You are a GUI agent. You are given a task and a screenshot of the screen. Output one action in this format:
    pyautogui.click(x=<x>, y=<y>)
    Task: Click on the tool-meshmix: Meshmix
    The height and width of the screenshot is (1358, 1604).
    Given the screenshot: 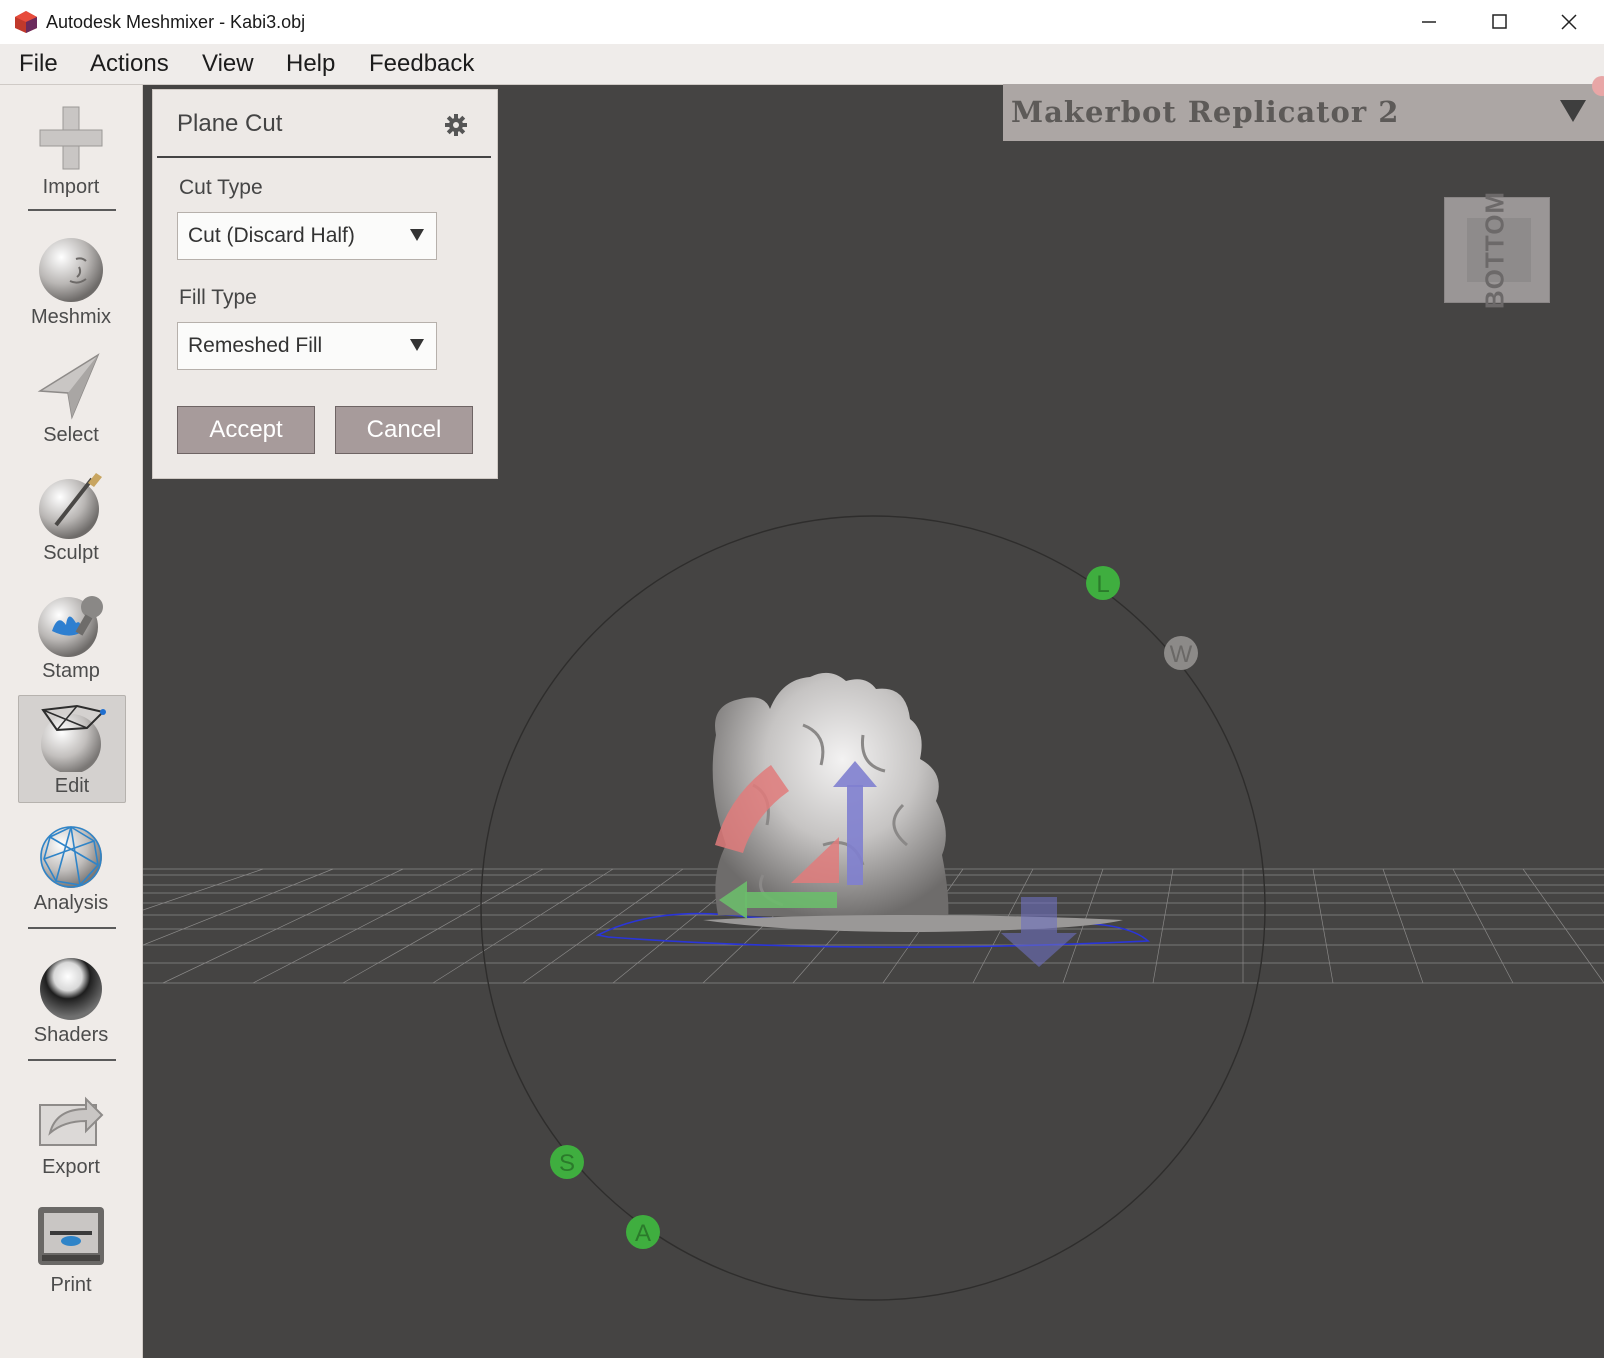 What is the action you would take?
    pyautogui.click(x=71, y=280)
    